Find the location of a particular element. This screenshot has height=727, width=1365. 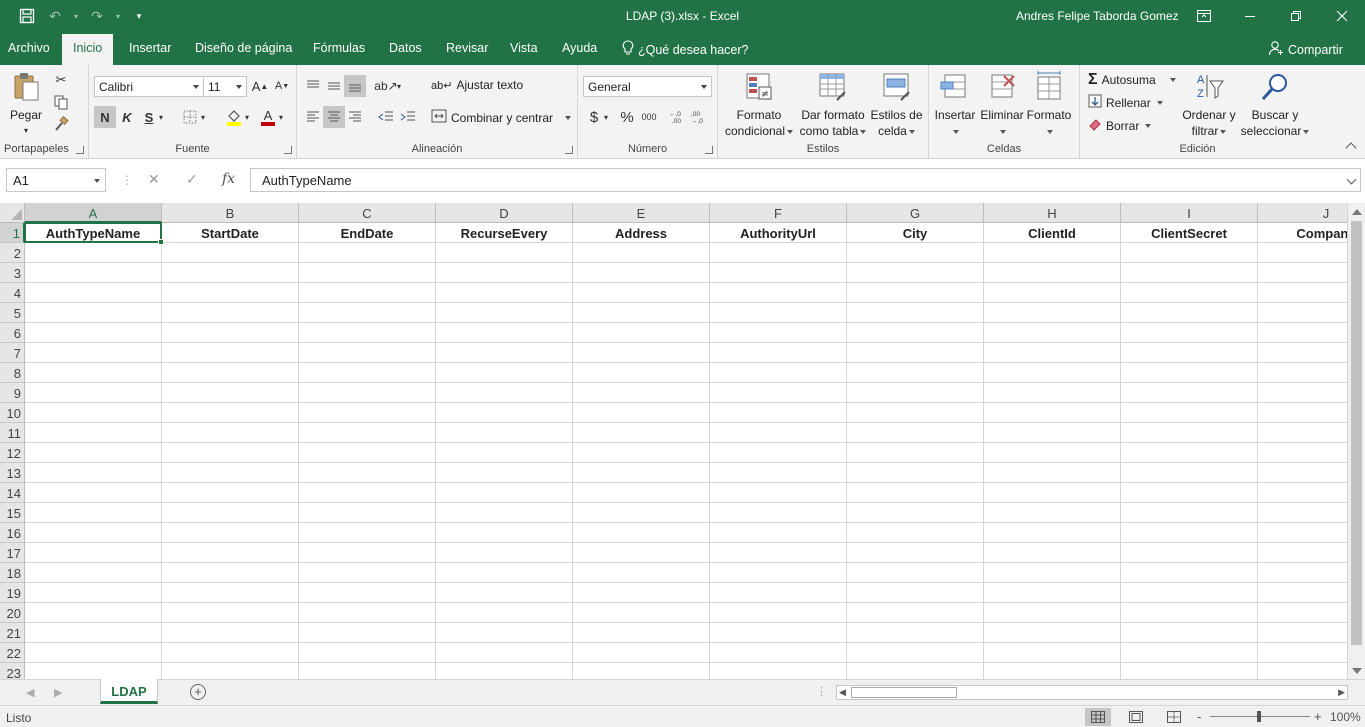

sheet-prev-icon: ◀ is located at coordinates (30, 692).